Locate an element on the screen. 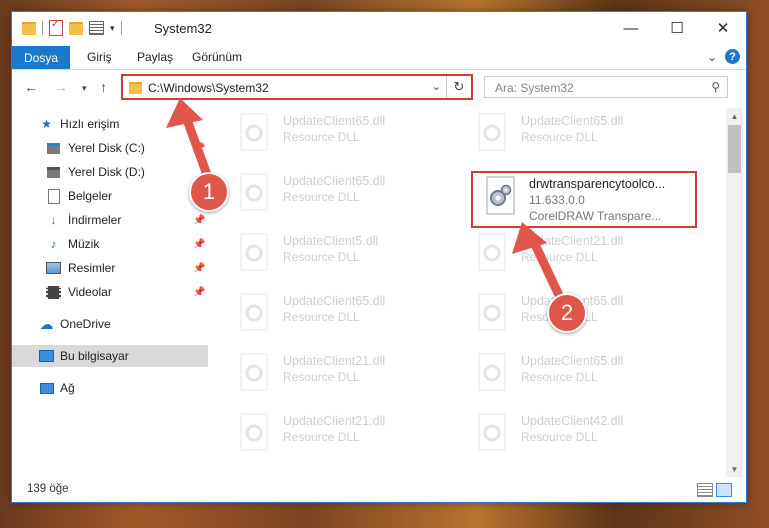  step-1-badge: 1 is located at coordinates (209, 192).